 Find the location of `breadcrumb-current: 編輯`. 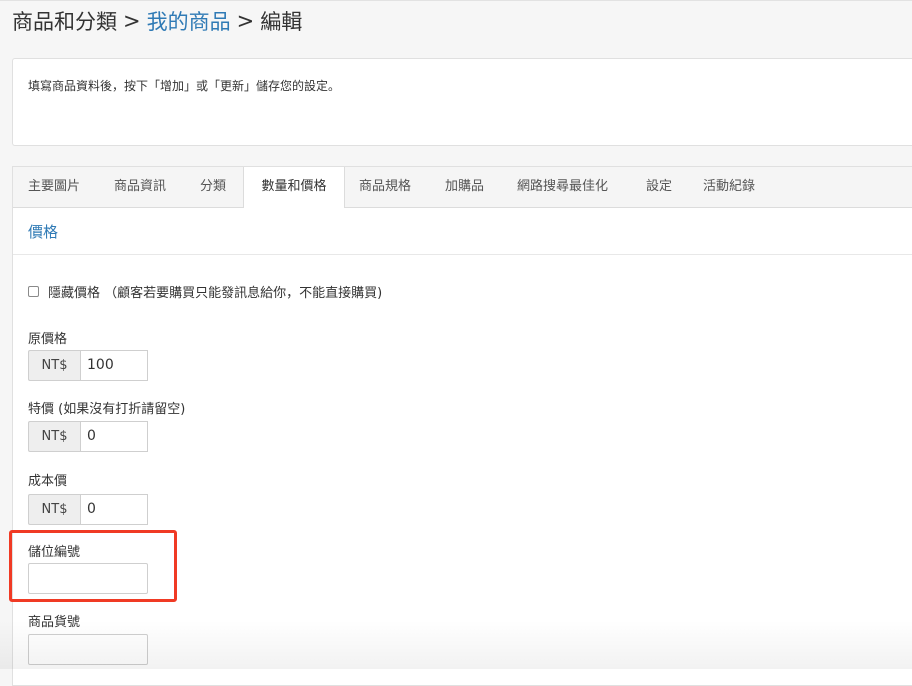

breadcrumb-current: 編輯 is located at coordinates (281, 22).